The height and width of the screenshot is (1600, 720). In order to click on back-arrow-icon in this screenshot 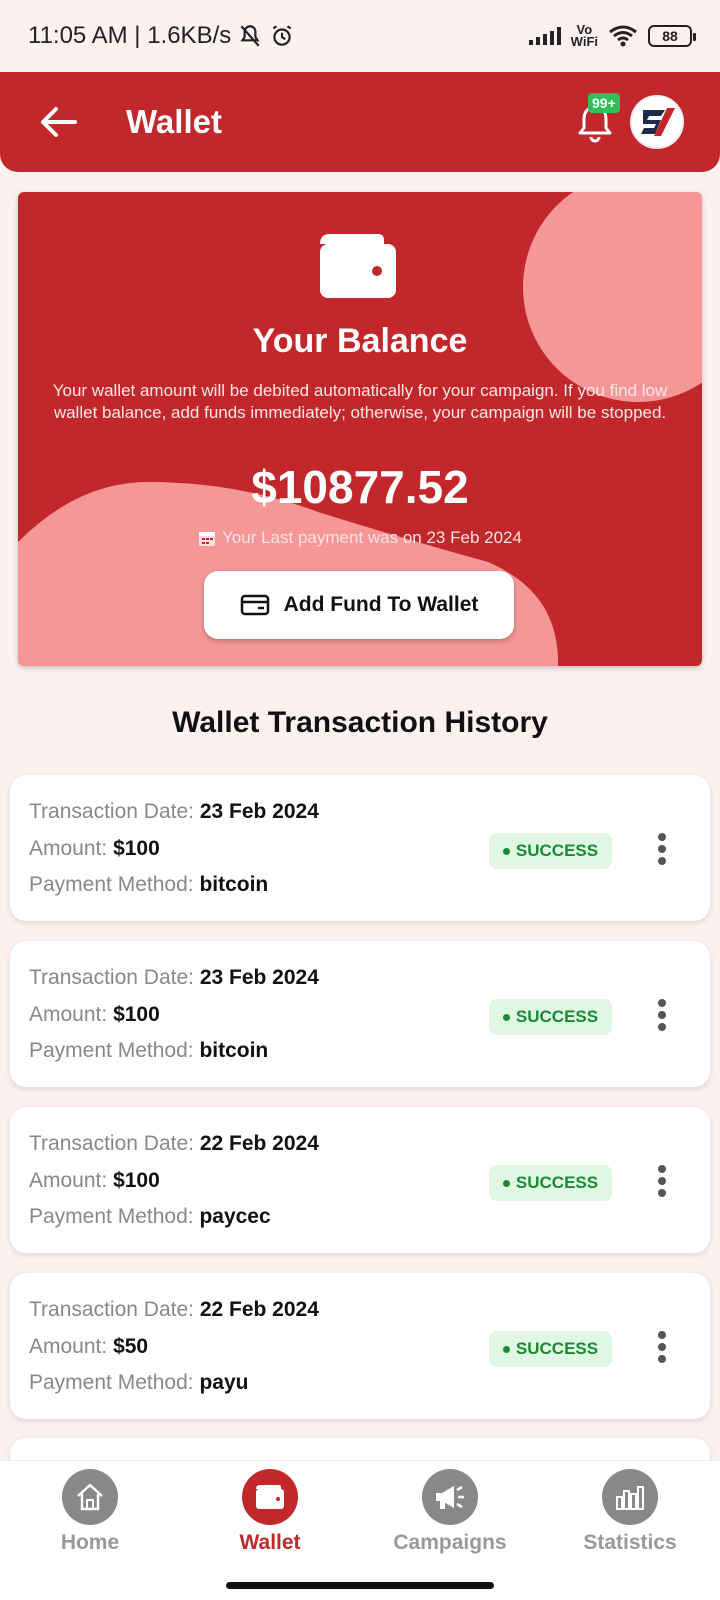, I will do `click(59, 122)`.